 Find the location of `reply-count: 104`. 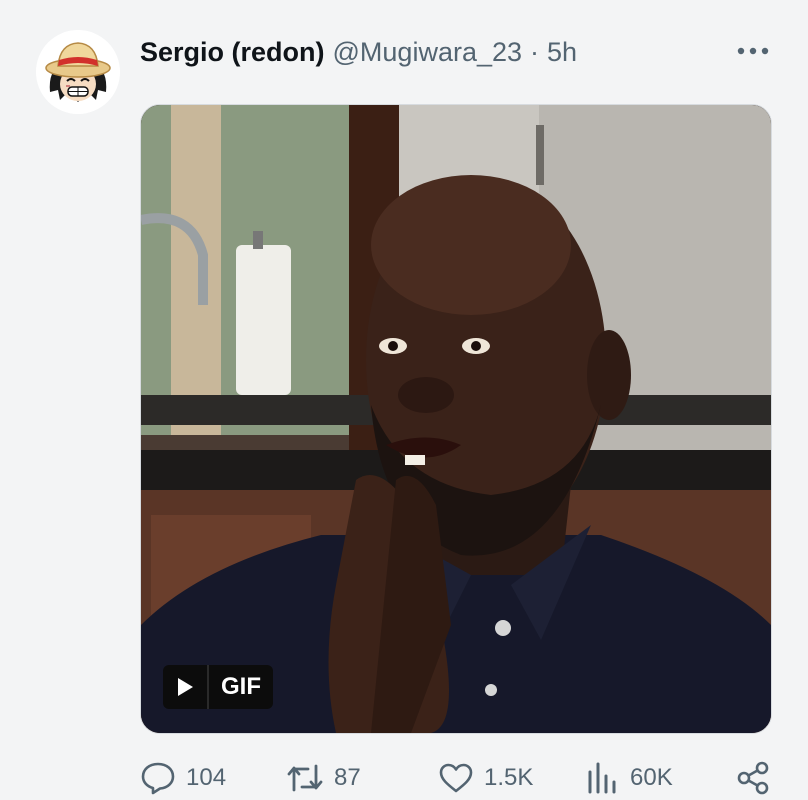

reply-count: 104 is located at coordinates (206, 777).